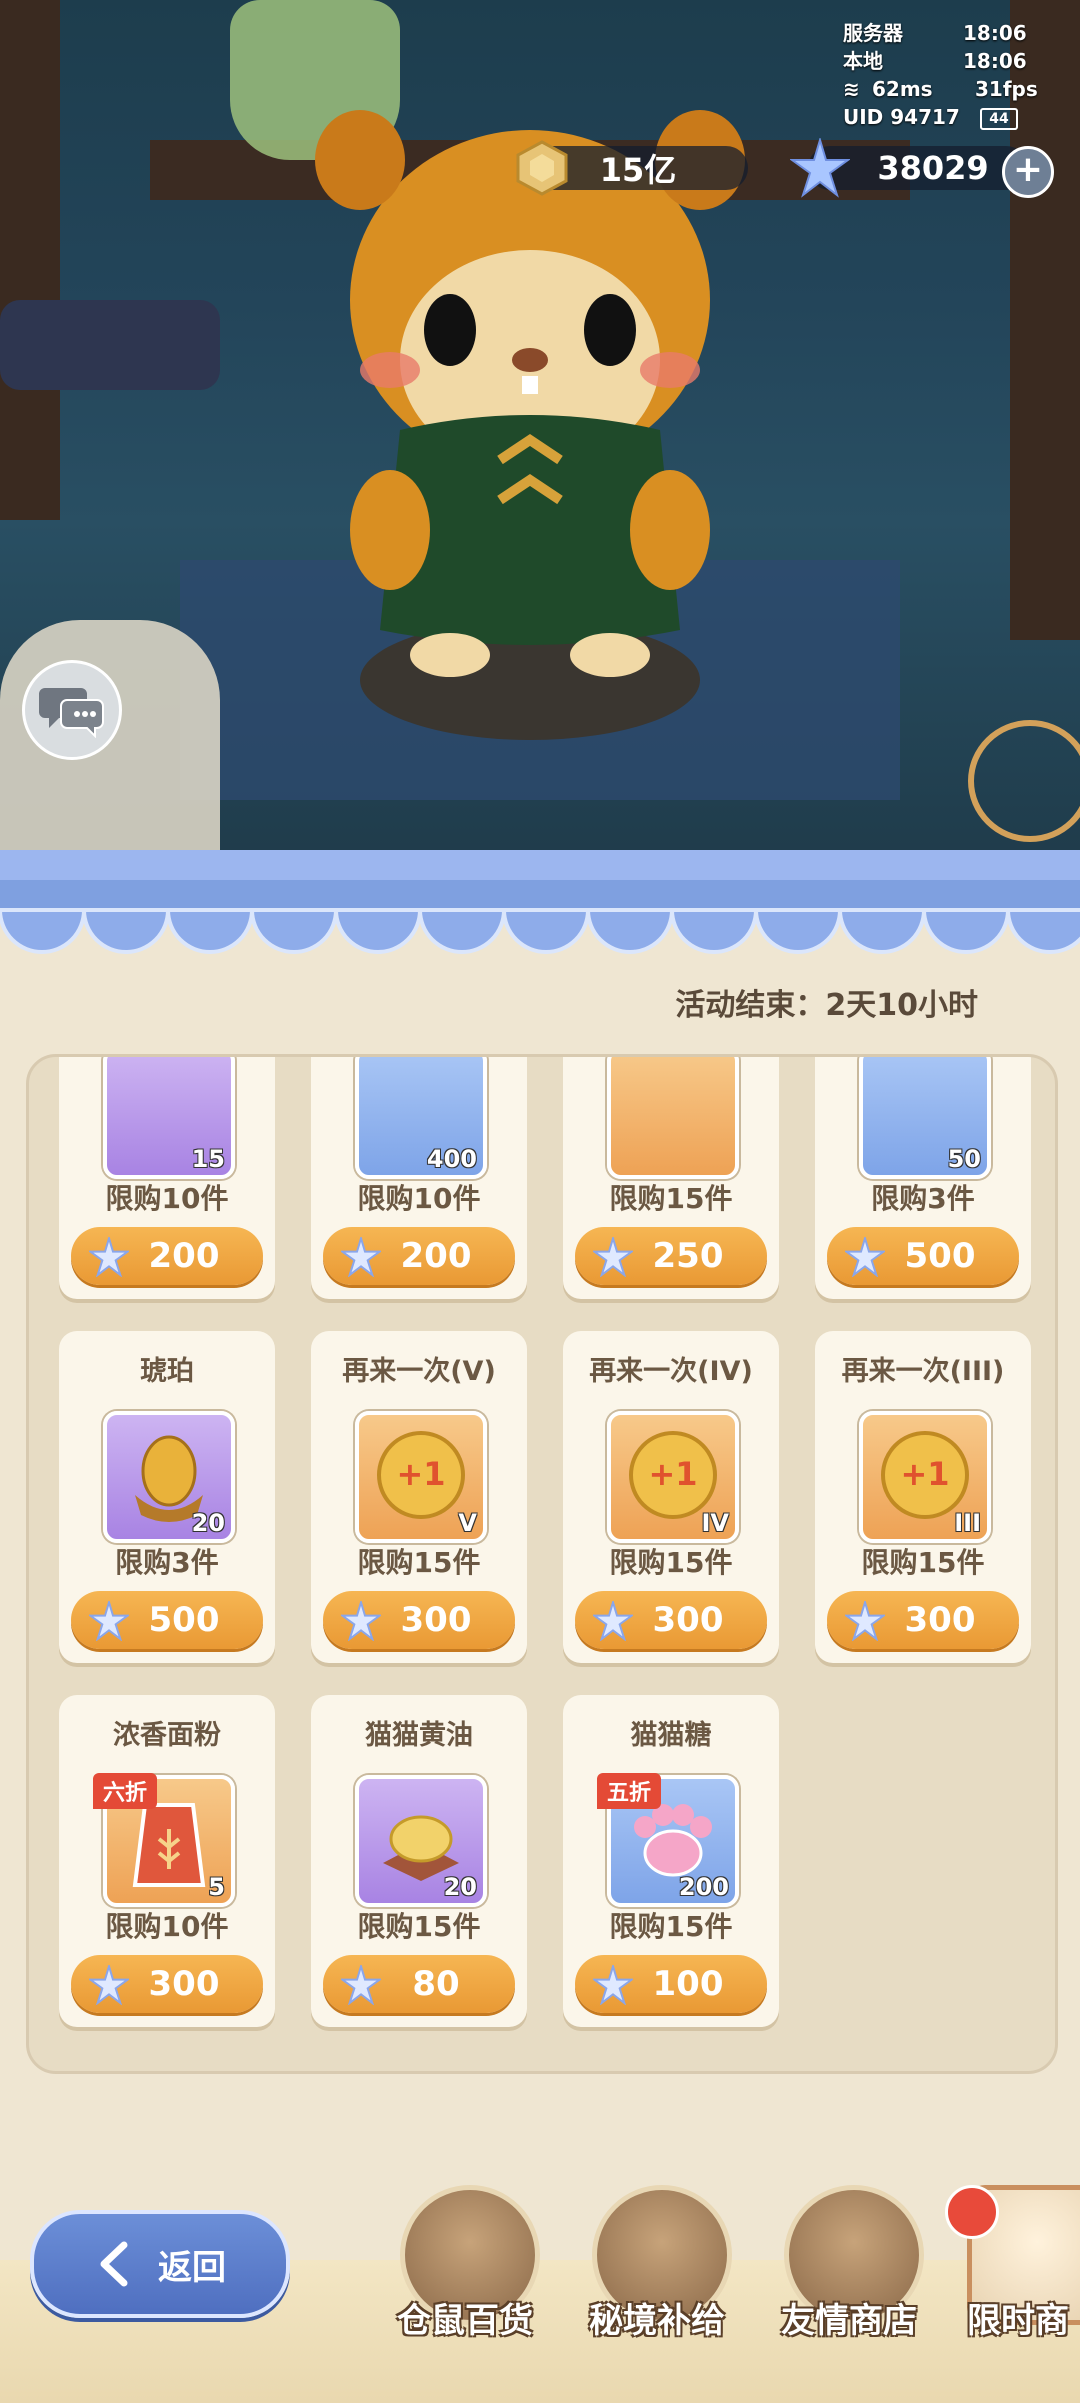 This screenshot has height=2403, width=1080. What do you see at coordinates (530, 425) in the screenshot?
I see `hamster-shopkeeper` at bounding box center [530, 425].